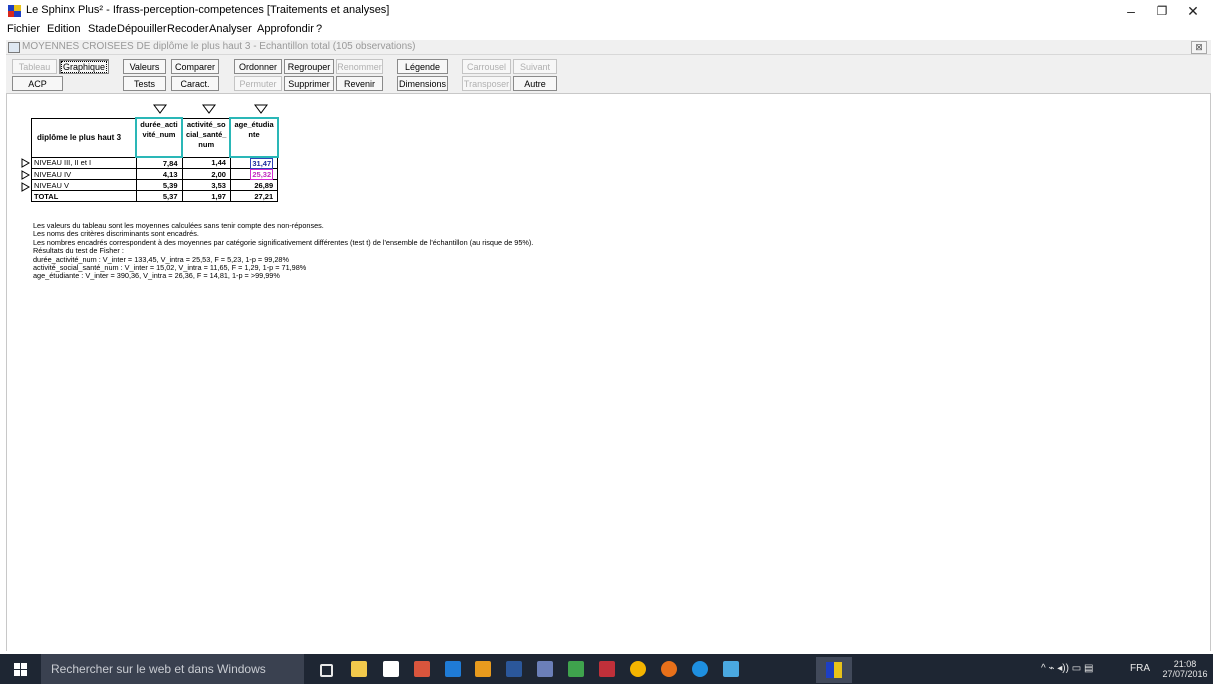  I want to click on column-header: activité_so cial_santé_ num, so click(206, 137).